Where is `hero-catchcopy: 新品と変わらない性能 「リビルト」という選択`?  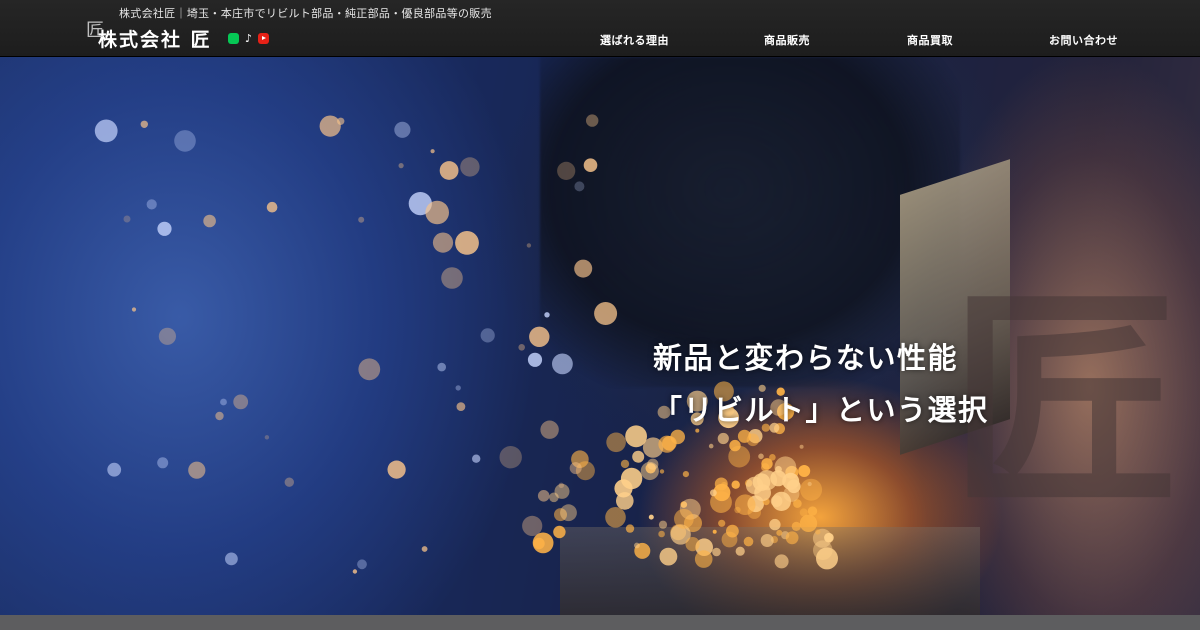 hero-catchcopy: 新品と変わらない性能 「リビルト」という選択 is located at coordinates (821, 384).